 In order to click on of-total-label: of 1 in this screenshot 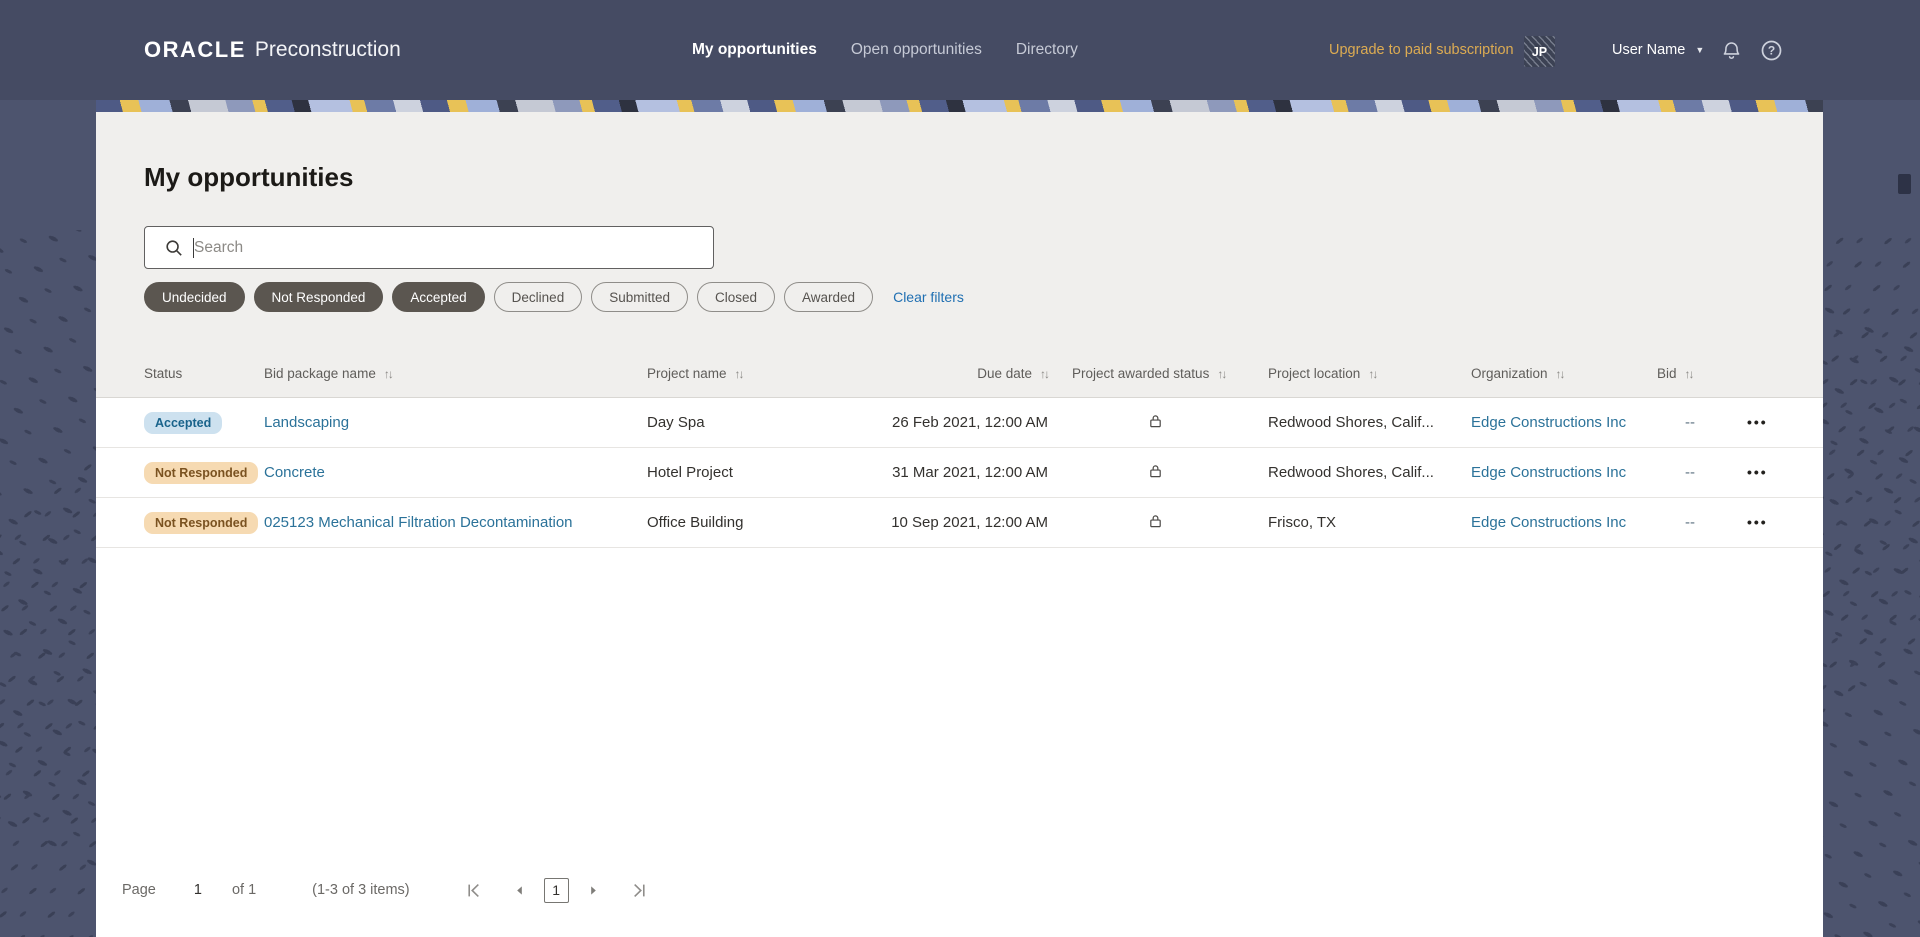, I will do `click(244, 890)`.